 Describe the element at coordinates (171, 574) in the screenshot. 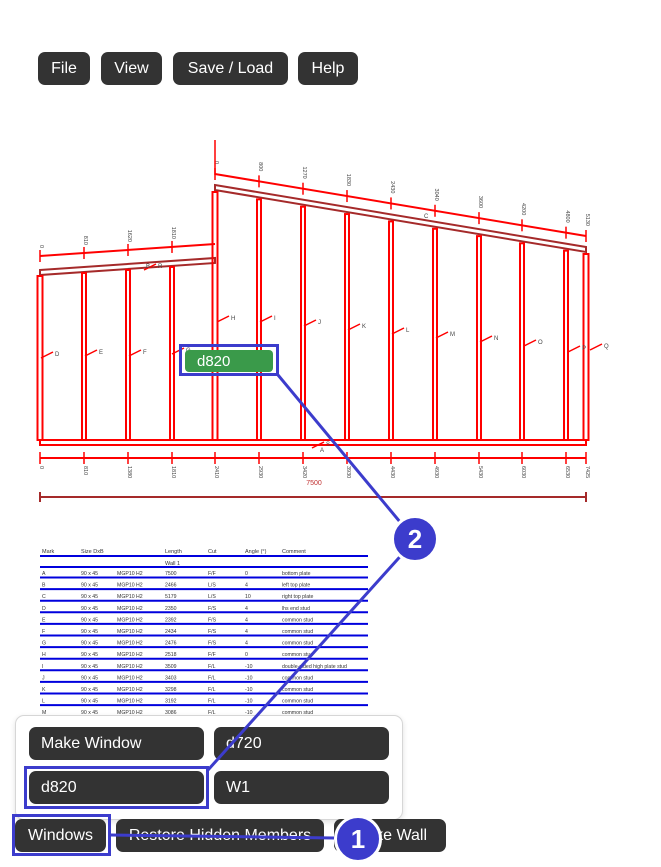

I see `table-cell: 7500` at that location.